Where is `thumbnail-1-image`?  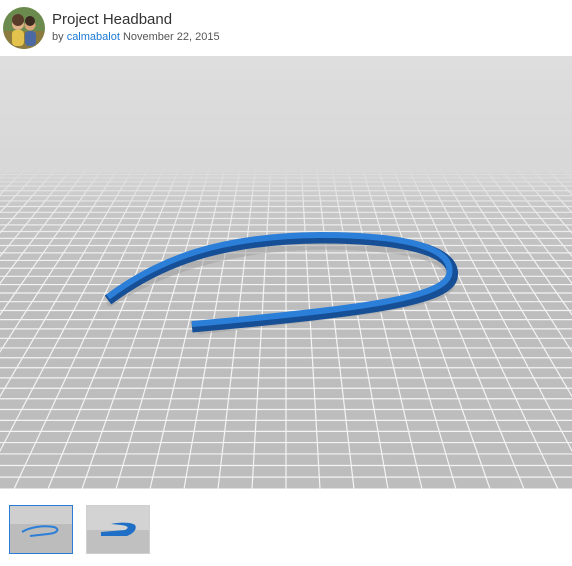 thumbnail-1-image is located at coordinates (41, 529).